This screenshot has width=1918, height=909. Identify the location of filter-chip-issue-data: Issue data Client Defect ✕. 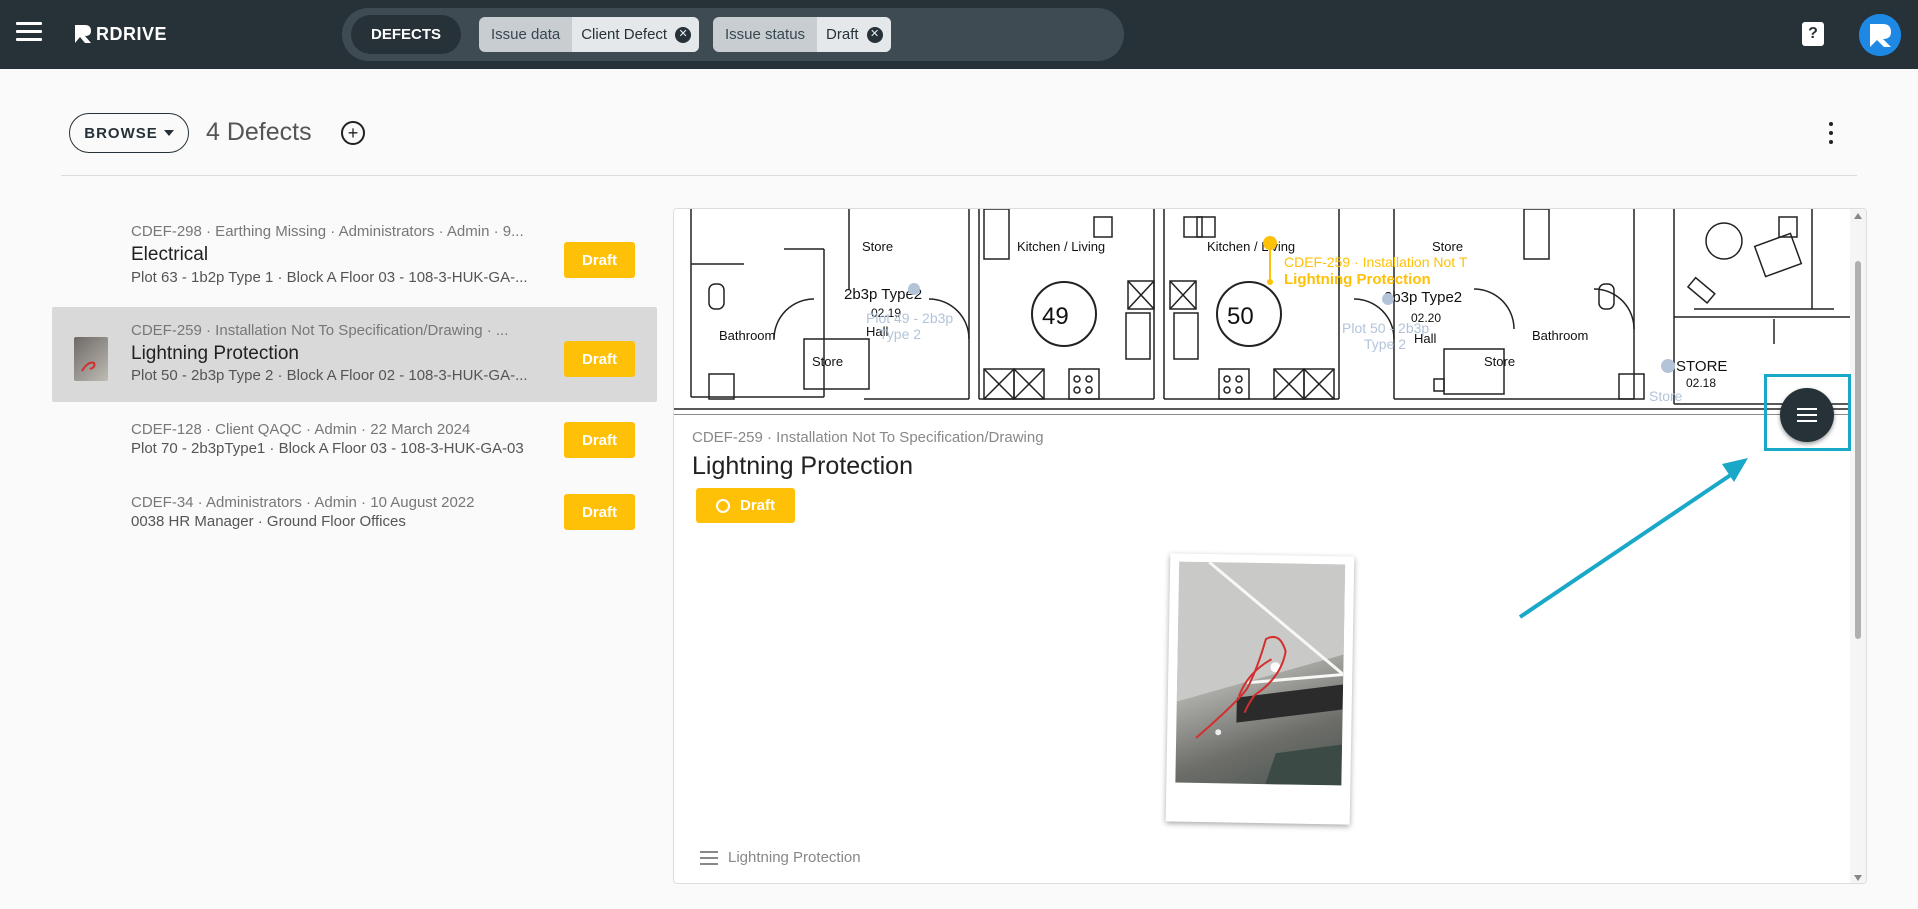
(589, 34).